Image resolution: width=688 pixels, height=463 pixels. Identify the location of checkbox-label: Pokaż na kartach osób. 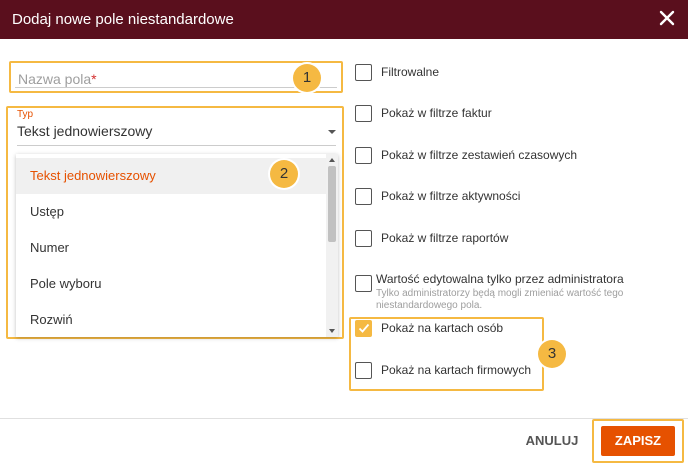
(442, 328).